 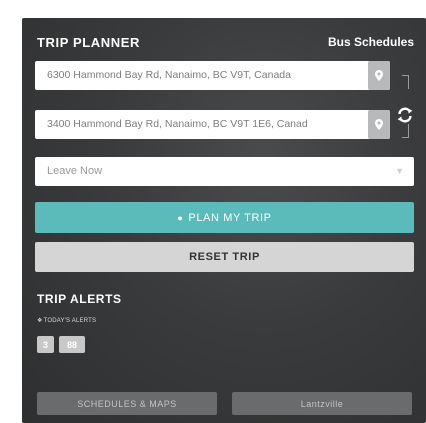 I want to click on swap-icon, so click(x=405, y=115).